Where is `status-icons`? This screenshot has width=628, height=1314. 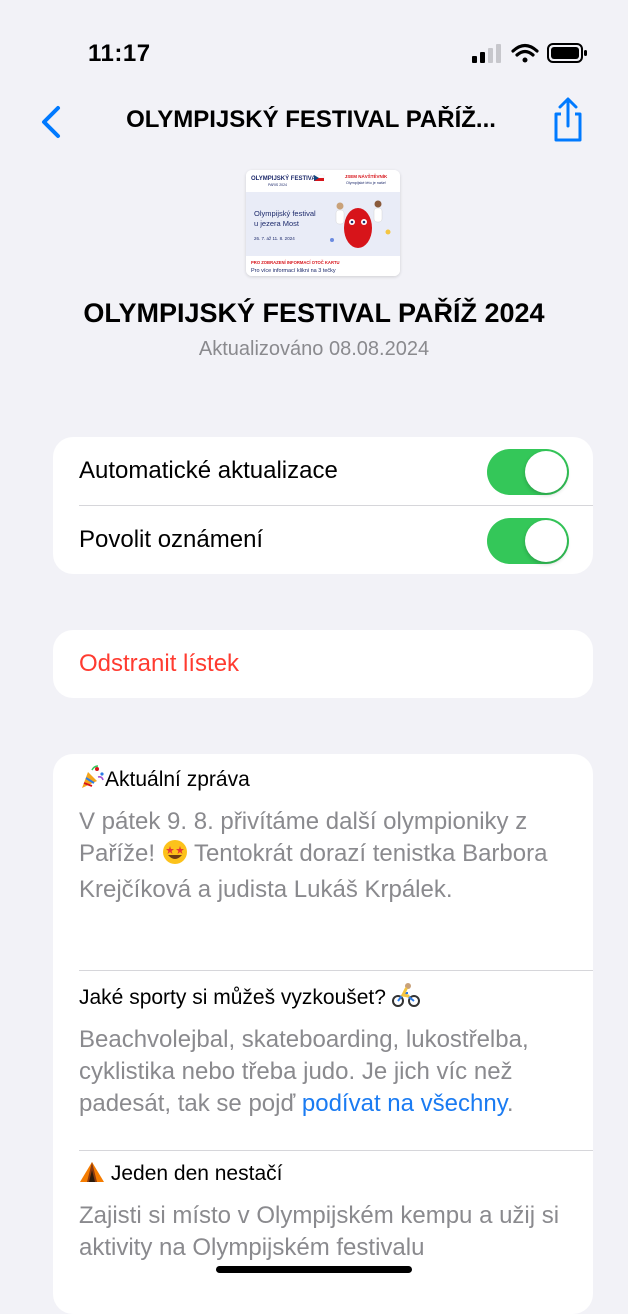
status-icons is located at coordinates (530, 53).